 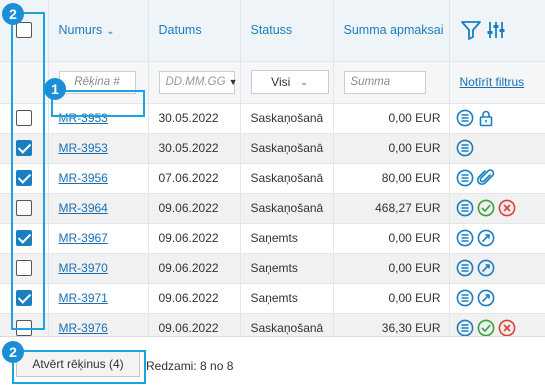 I want to click on column-header-number-label: Numurs, so click(x=80, y=30).